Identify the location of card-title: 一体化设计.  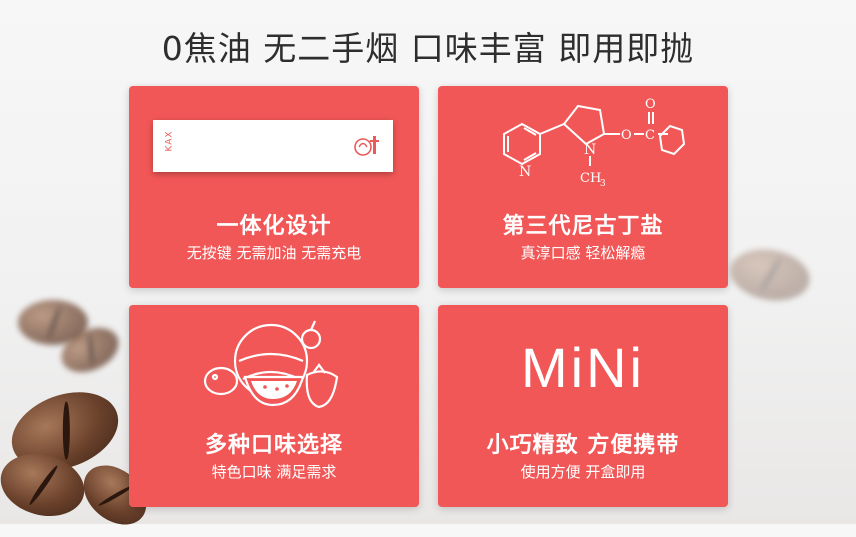
(274, 226).